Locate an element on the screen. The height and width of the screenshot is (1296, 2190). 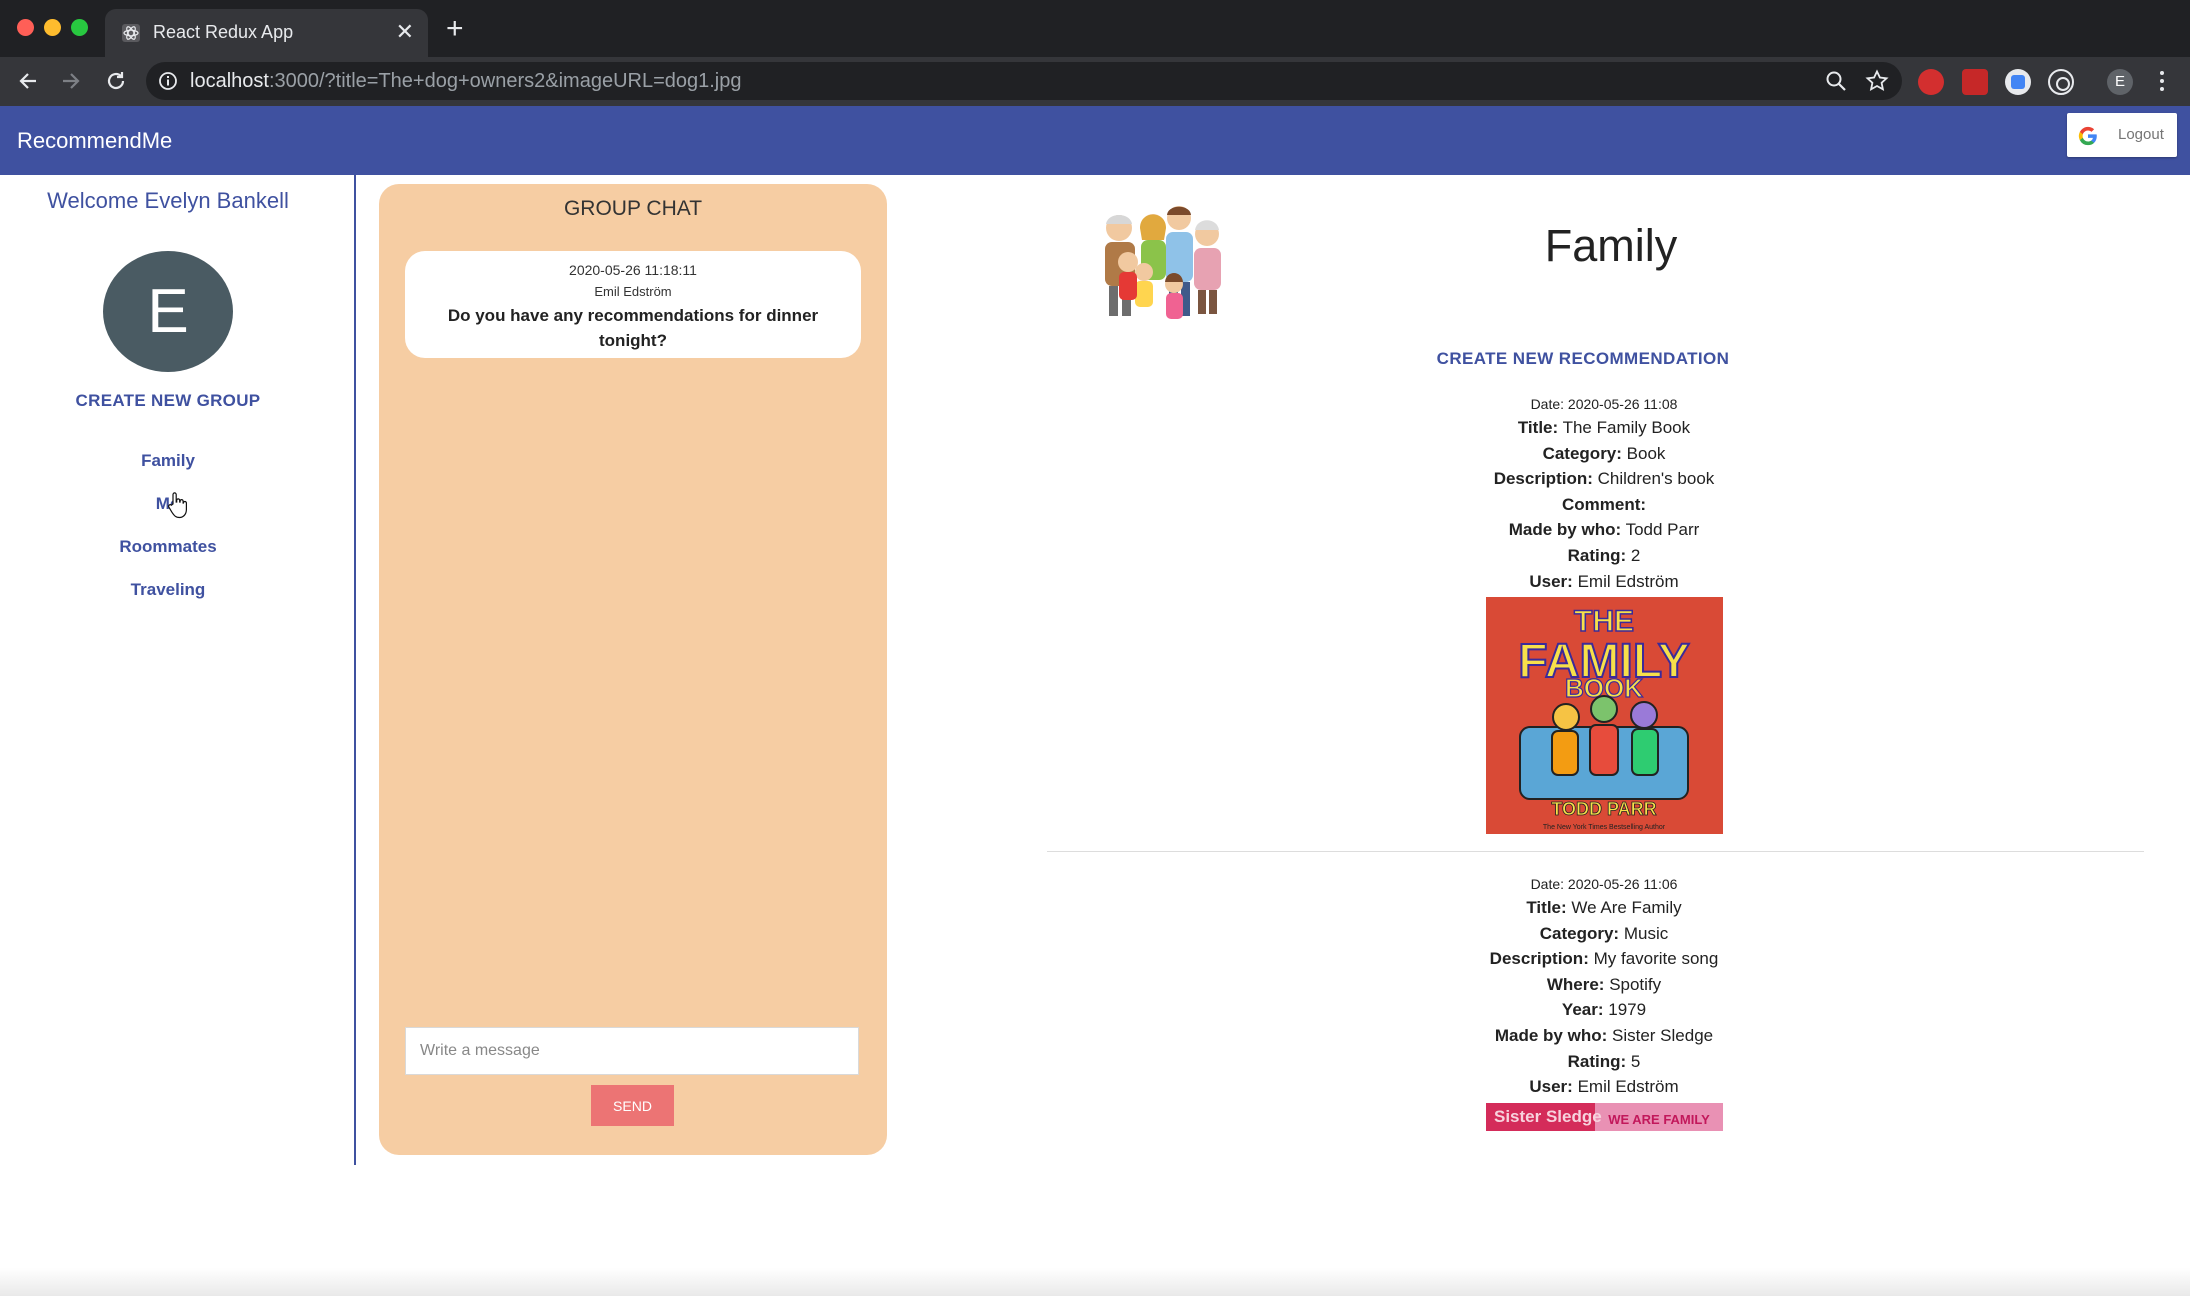
recommendation-field-creator: Made by who: Sister Sledge is located at coordinates (1604, 1036).